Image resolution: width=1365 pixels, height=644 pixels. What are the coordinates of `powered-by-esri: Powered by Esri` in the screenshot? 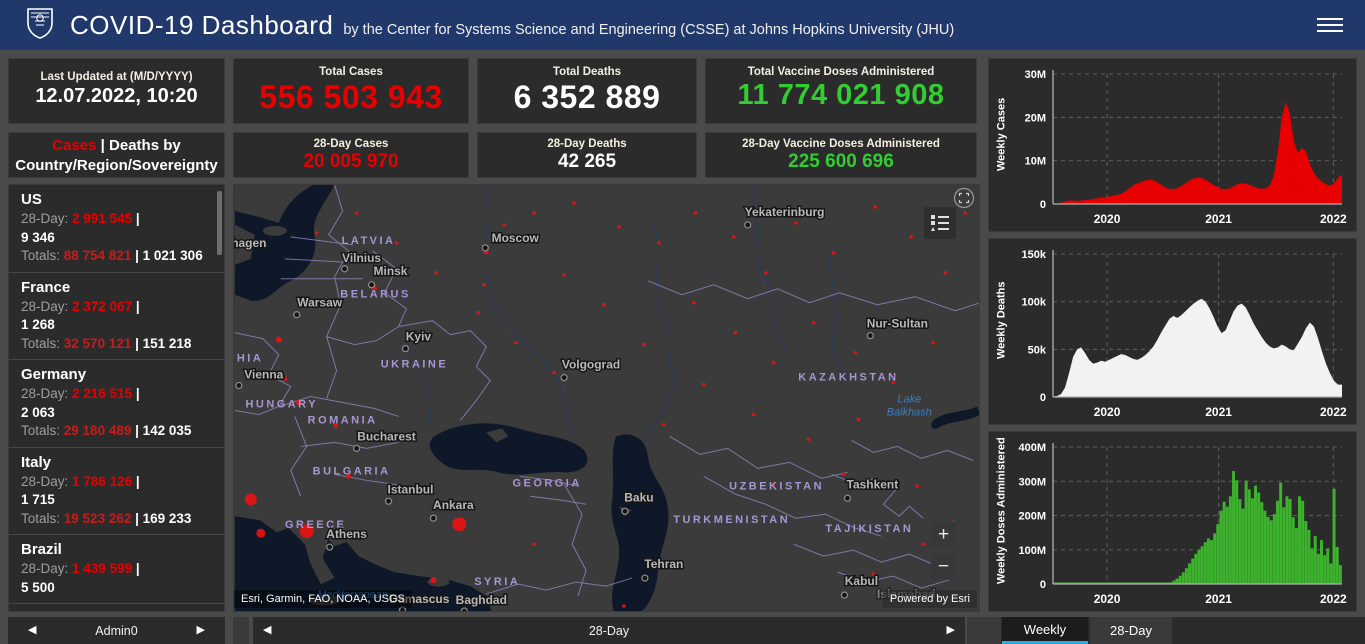 It's located at (929, 599).